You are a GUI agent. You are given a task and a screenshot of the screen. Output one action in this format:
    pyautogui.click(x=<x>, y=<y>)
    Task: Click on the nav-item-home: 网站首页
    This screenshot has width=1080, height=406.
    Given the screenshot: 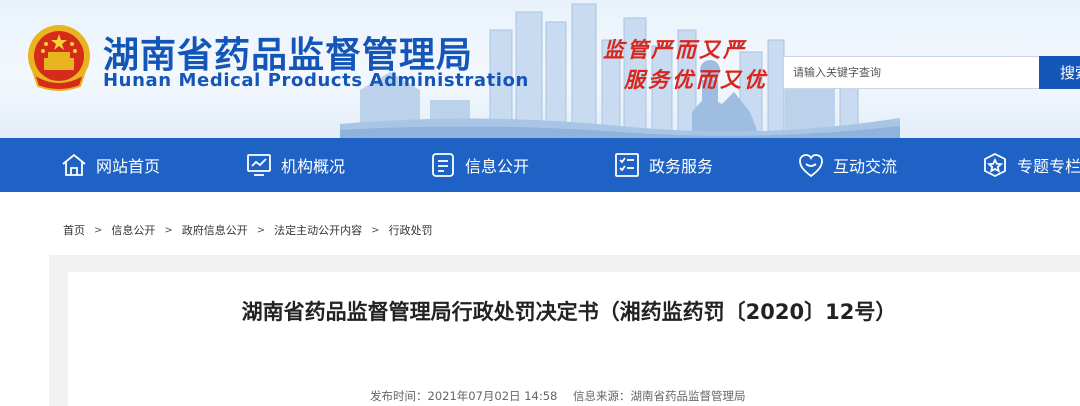 What is the action you would take?
    pyautogui.click(x=110, y=165)
    